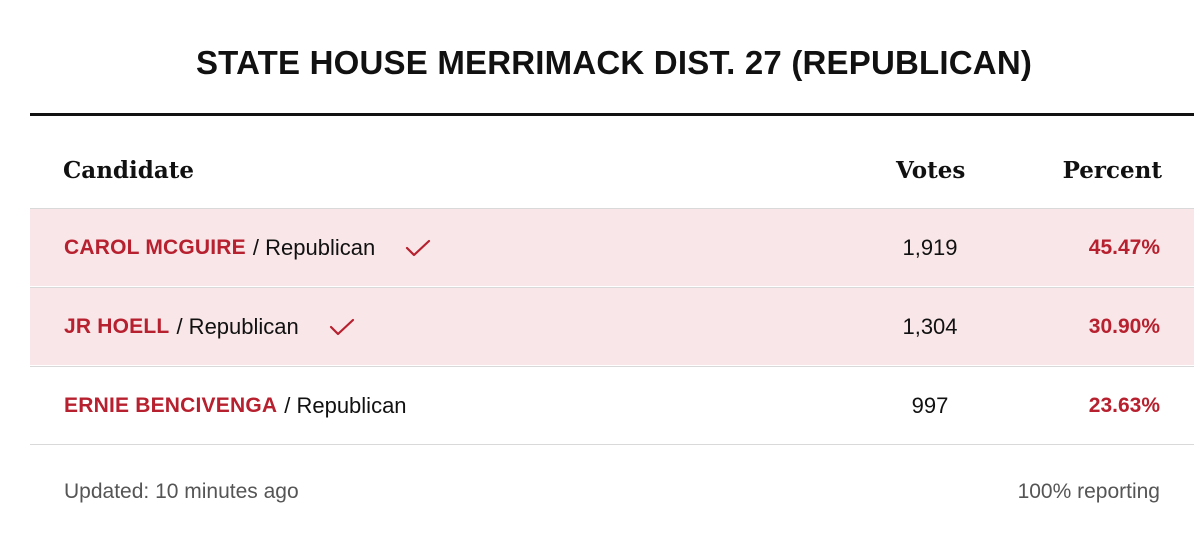 The height and width of the screenshot is (550, 1200). I want to click on column-header-votes: Votes, so click(931, 170).